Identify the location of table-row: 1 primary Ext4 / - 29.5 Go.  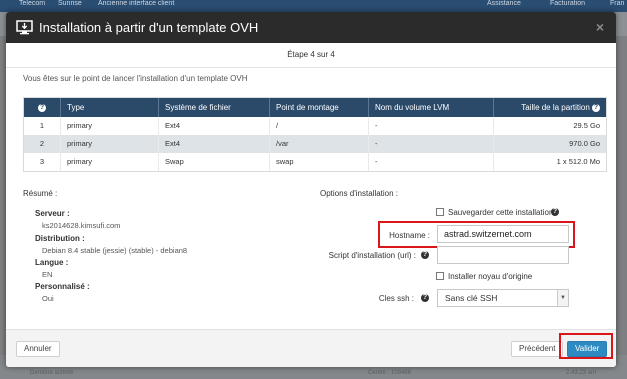
(315, 126).